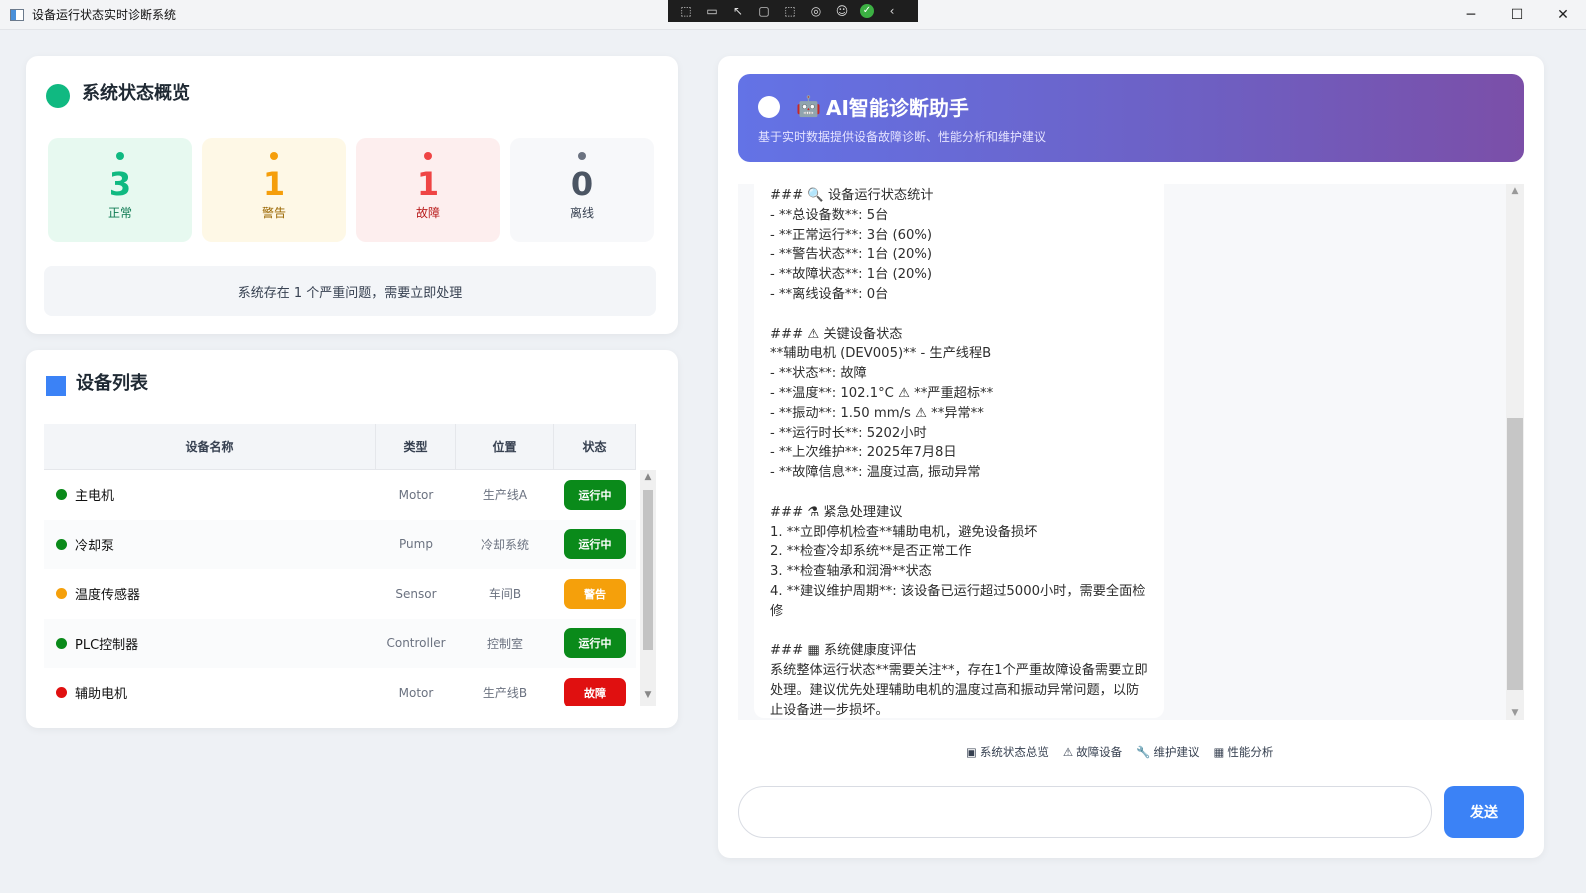 The height and width of the screenshot is (893, 1586). I want to click on table-row: 主电机 Motor 生产线A 运行中, so click(340, 495).